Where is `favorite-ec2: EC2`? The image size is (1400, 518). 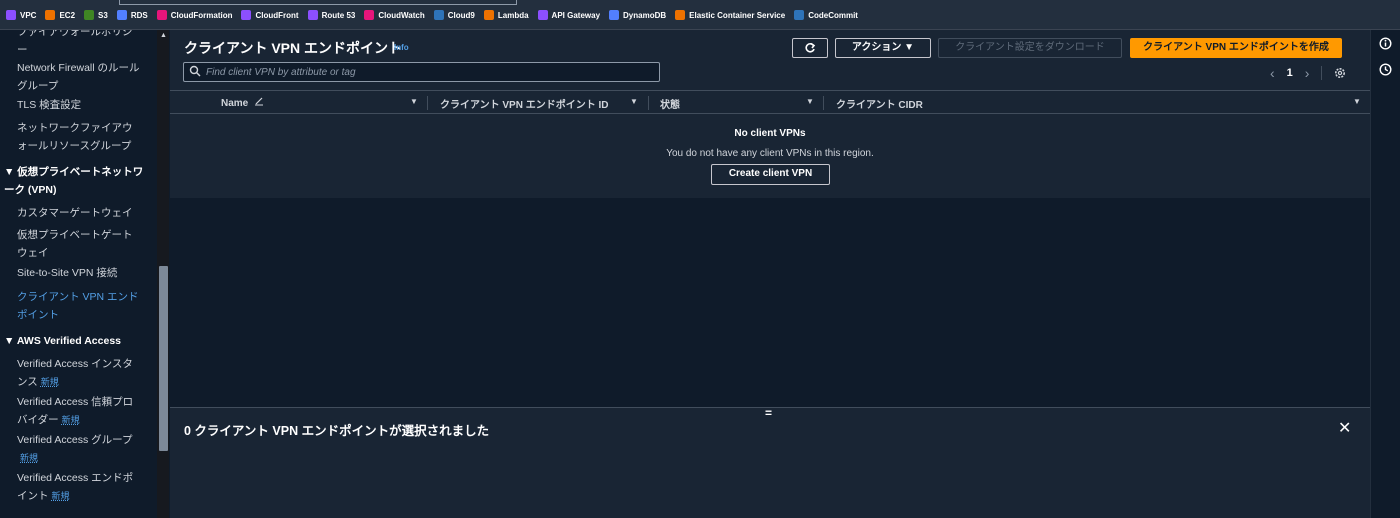 favorite-ec2: EC2 is located at coordinates (60, 15).